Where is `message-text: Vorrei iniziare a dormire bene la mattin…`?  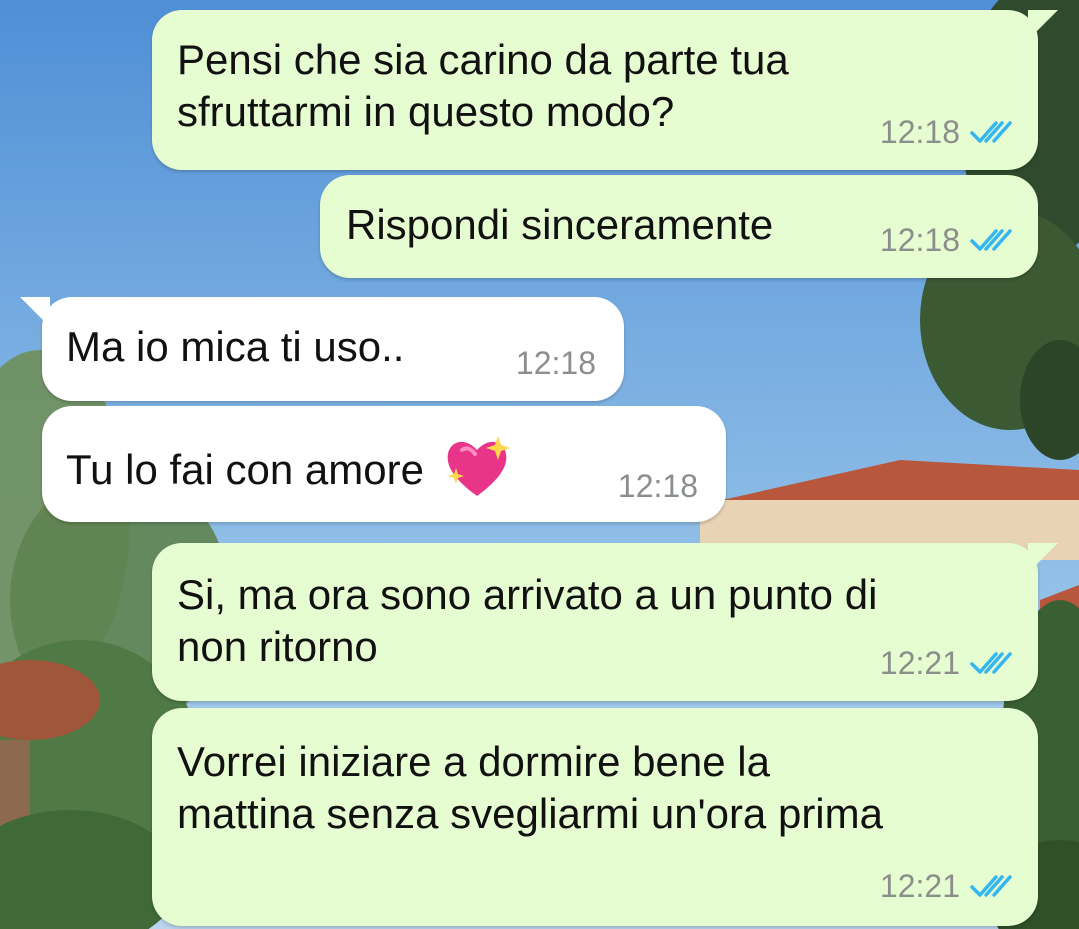 message-text: Vorrei iniziare a dormire bene la mattin… is located at coordinates (530, 788).